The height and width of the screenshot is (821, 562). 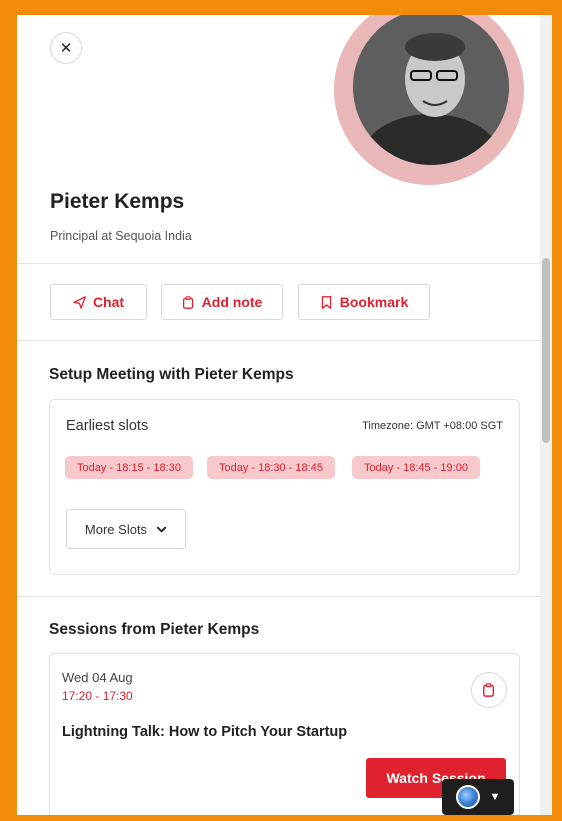 I want to click on more-slots-button: More Slots, so click(x=126, y=529).